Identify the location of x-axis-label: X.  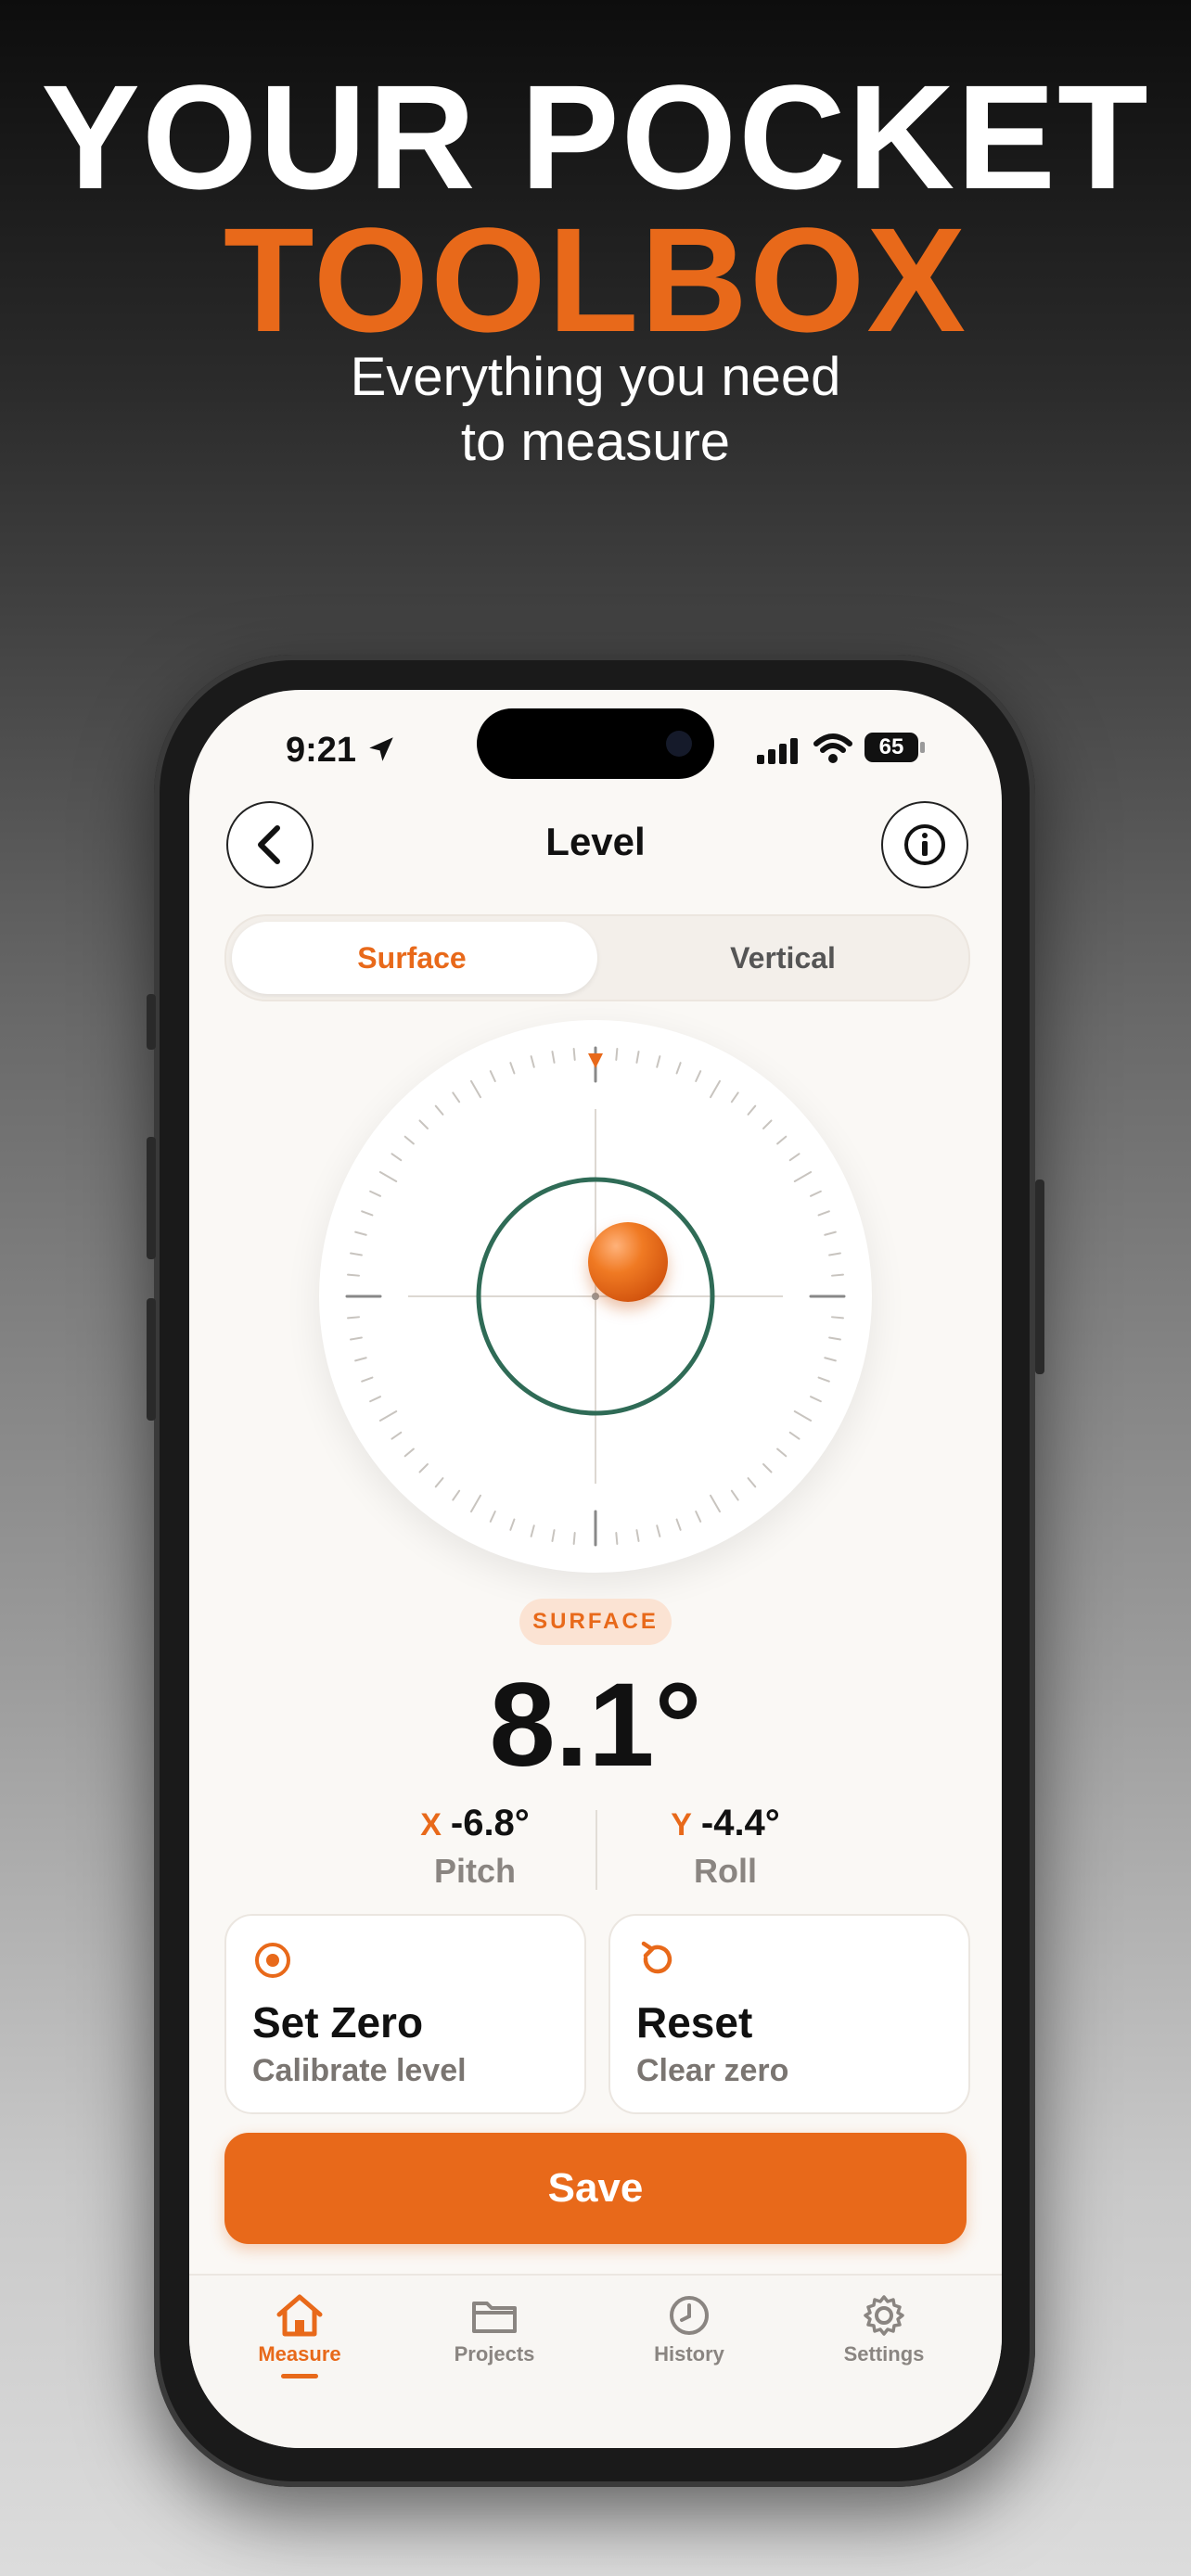
(431, 1825).